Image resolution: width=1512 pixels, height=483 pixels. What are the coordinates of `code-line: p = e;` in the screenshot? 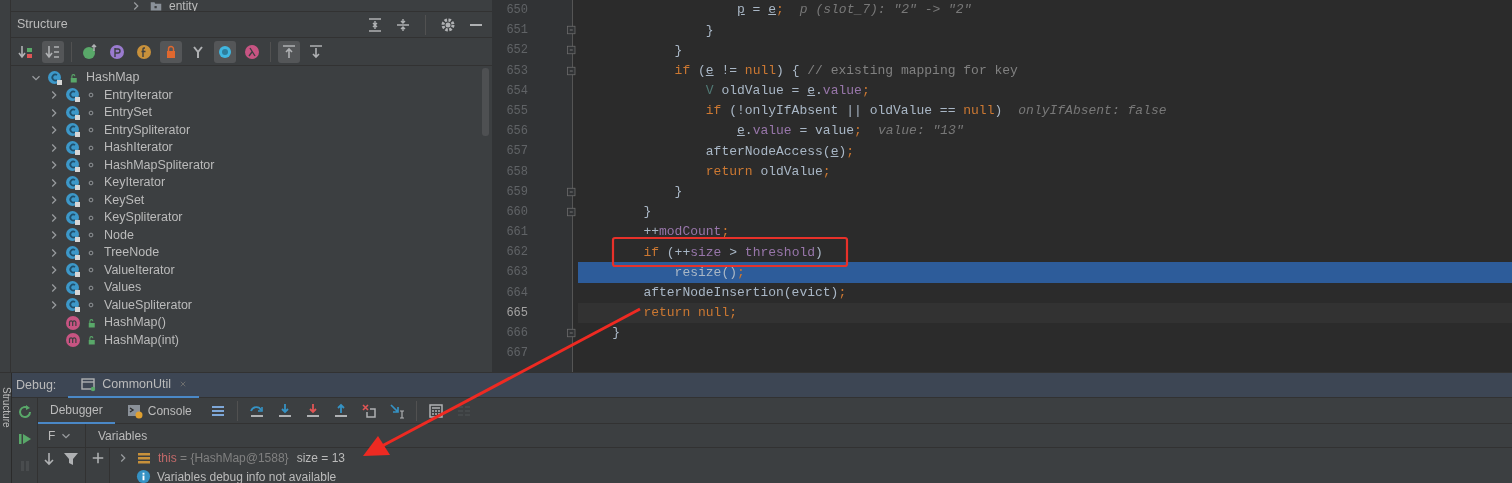 It's located at (760, 10).